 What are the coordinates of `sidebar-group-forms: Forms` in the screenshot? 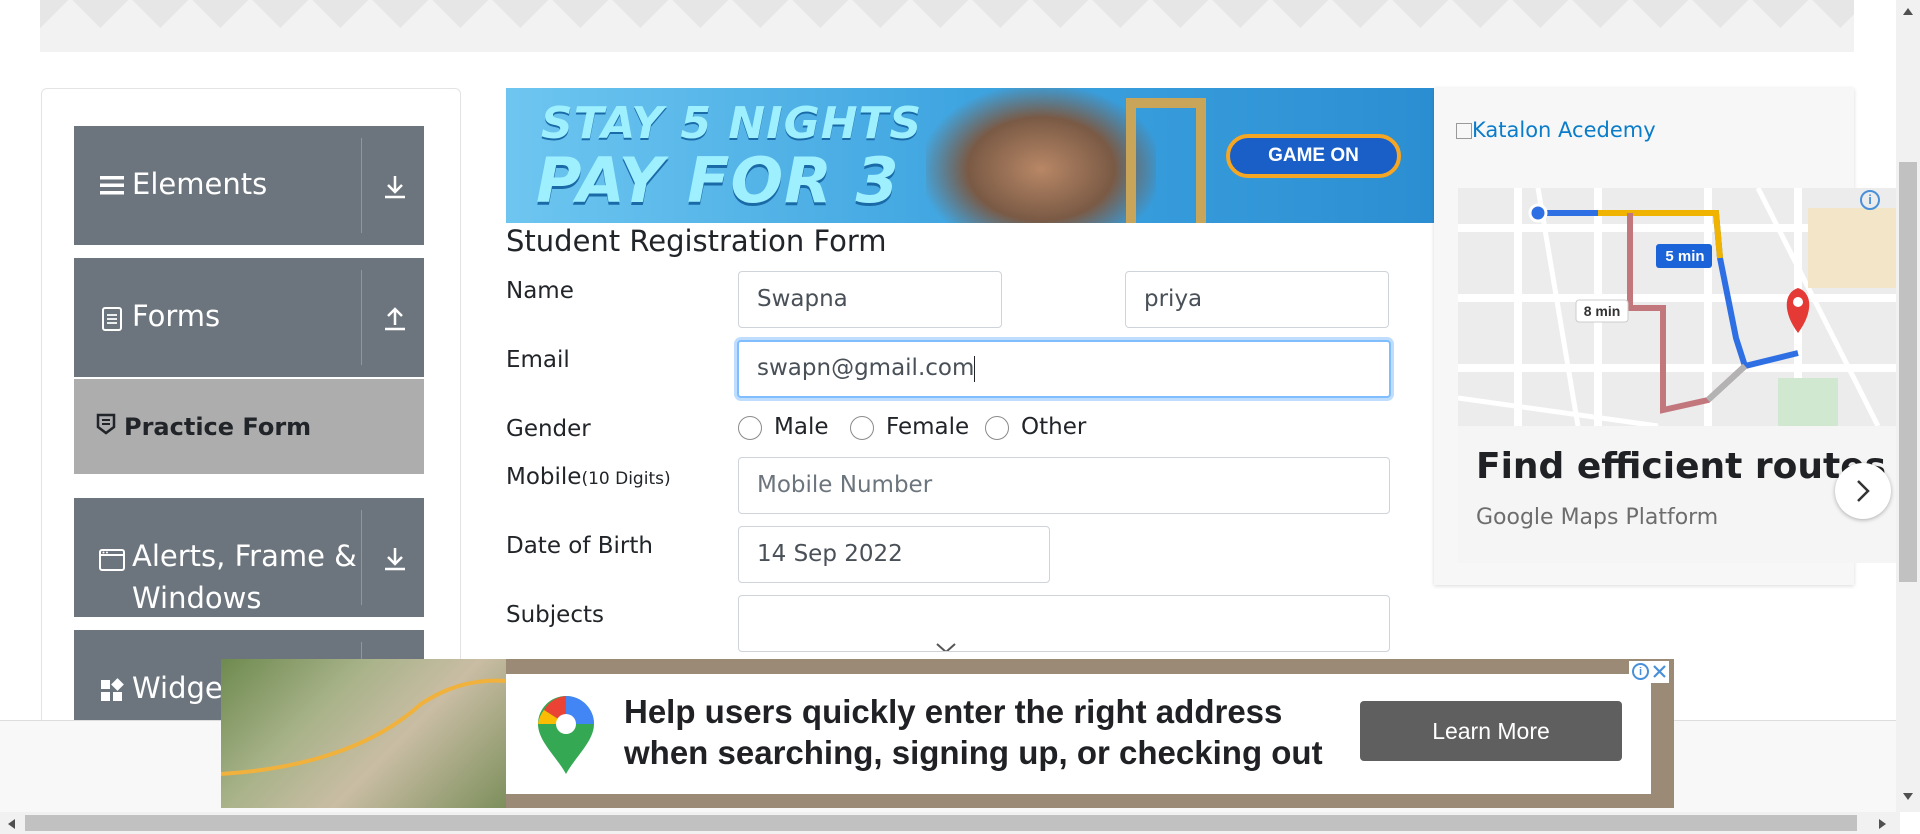 It's located at (249, 317).